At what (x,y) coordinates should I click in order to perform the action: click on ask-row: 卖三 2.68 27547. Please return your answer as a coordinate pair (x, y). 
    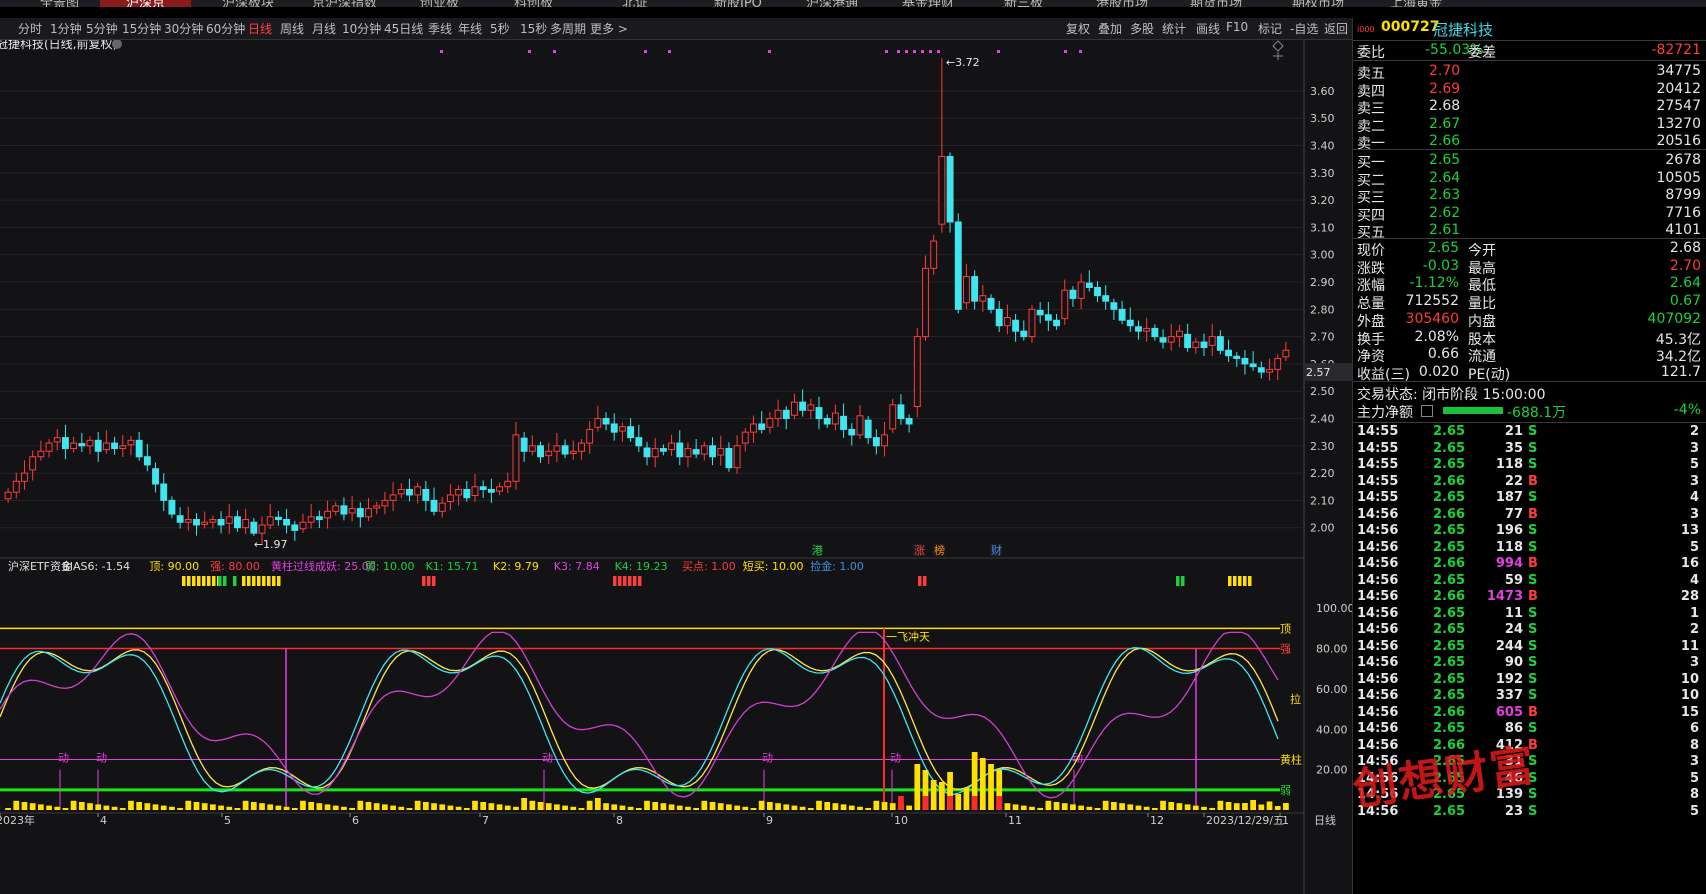
    Looking at the image, I should click on (1529, 107).